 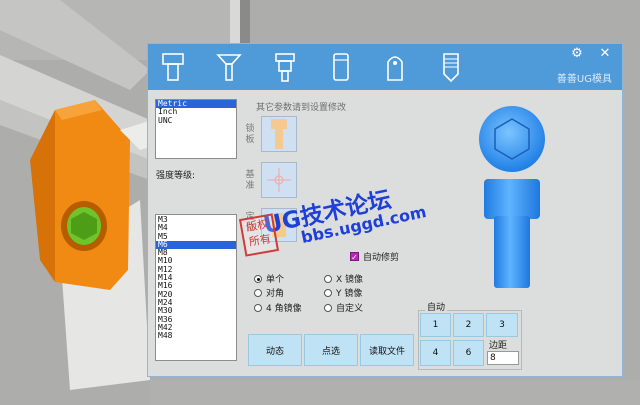 I want to click on read-file-button: 读取文件, so click(x=387, y=350).